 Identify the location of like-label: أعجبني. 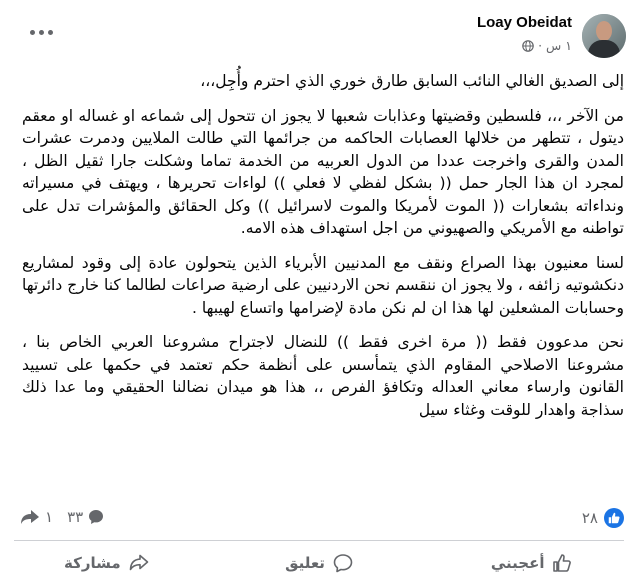
(517, 563).